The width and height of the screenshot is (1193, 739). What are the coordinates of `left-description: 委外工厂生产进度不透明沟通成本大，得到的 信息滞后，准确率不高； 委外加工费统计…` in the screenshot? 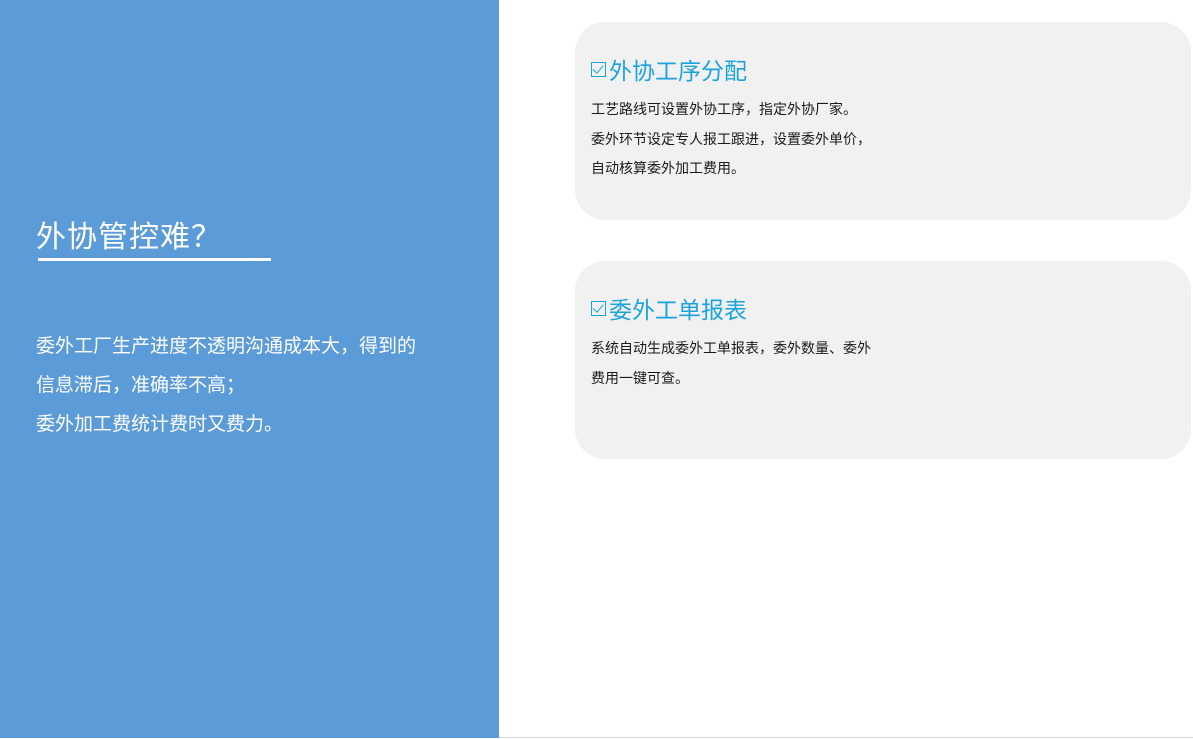 It's located at (261, 385).